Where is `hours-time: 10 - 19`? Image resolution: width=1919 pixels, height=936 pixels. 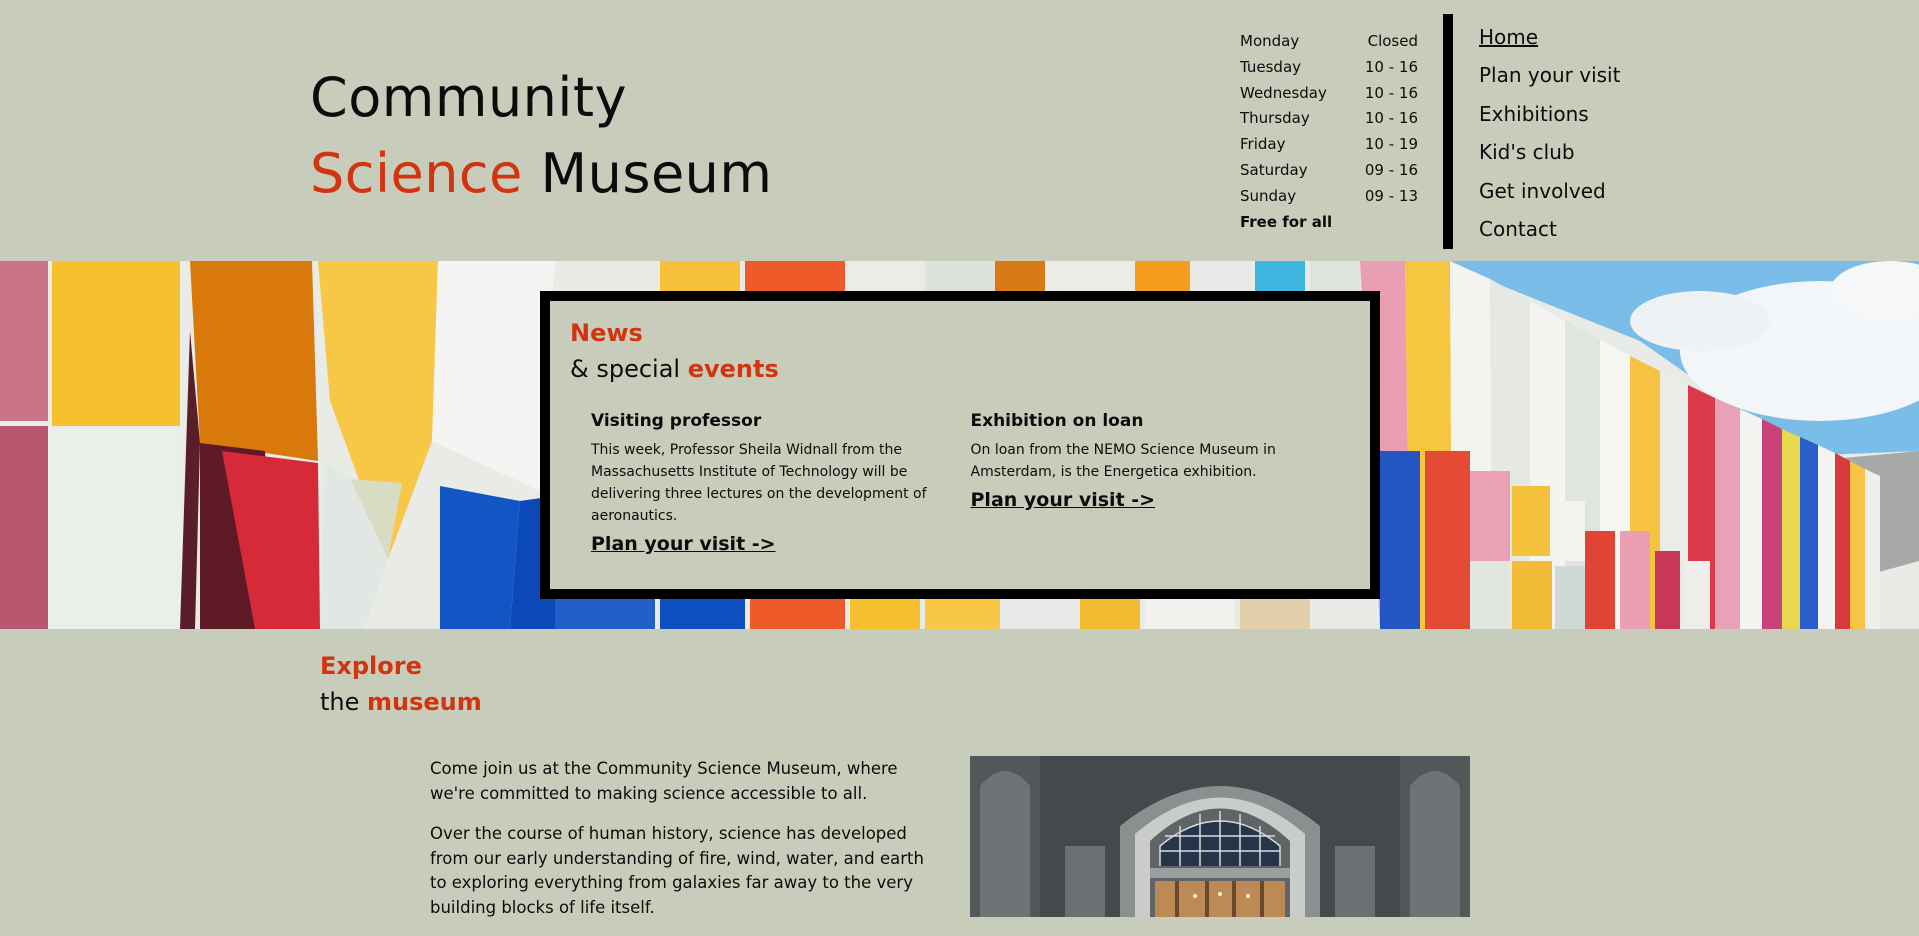 hours-time: 10 - 19 is located at coordinates (1391, 144).